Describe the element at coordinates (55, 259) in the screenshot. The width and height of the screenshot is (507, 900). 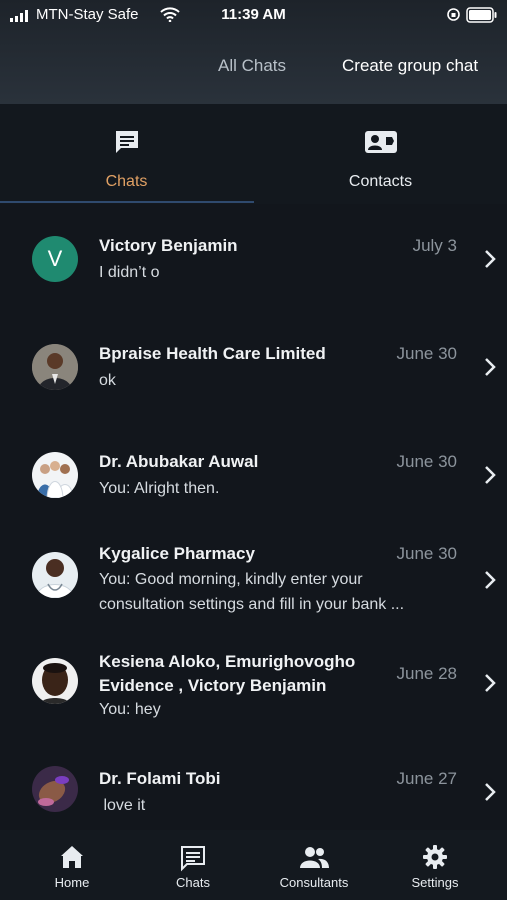
I see `avatar: V` at that location.